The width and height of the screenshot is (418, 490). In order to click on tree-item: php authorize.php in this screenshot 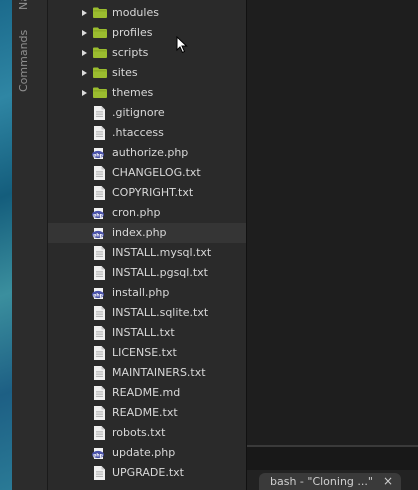, I will do `click(147, 153)`.